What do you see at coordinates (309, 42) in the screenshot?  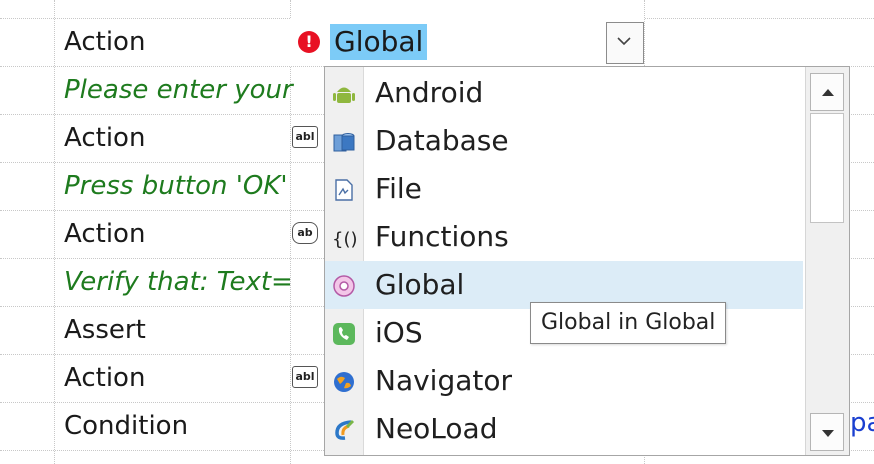 I see `error-icon: !` at bounding box center [309, 42].